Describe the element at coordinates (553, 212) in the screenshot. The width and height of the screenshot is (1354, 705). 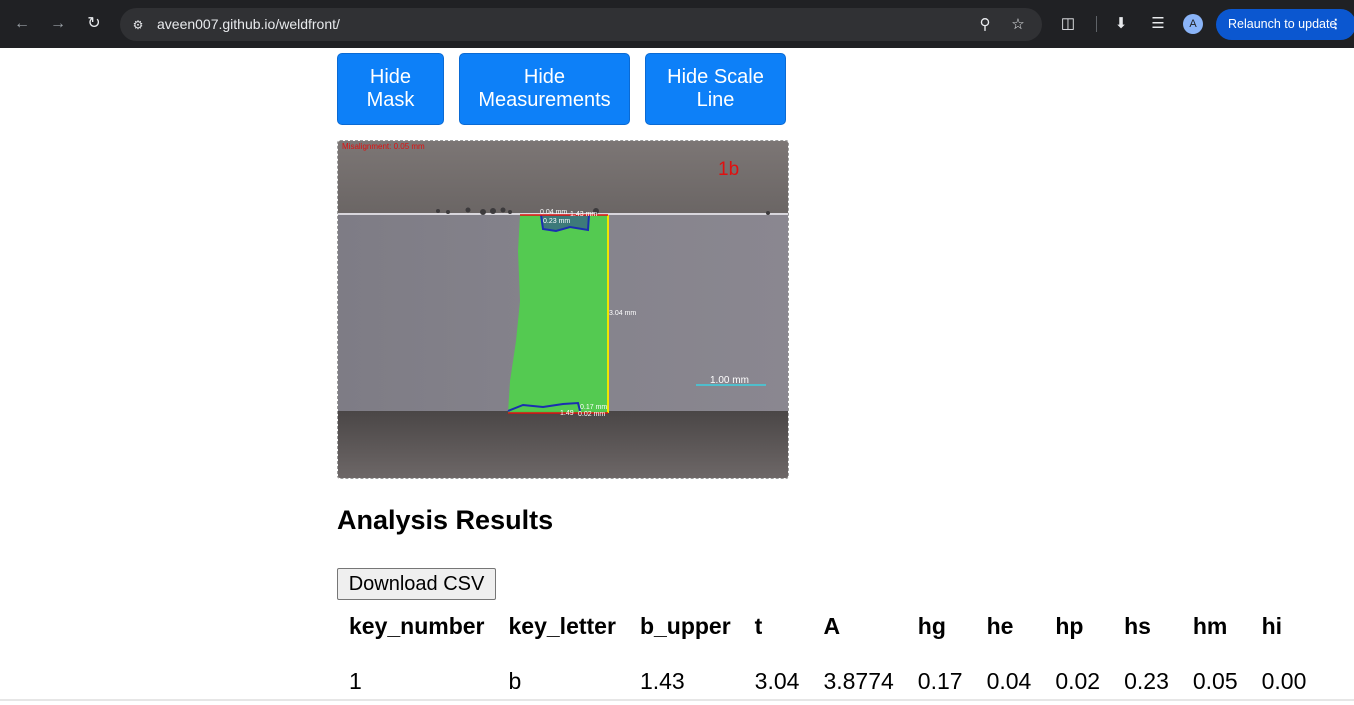
I see `measure-top-a: 0.04 mm` at that location.